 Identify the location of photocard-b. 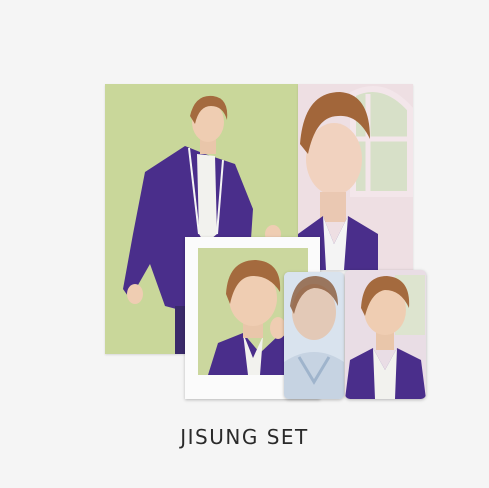
(385, 334).